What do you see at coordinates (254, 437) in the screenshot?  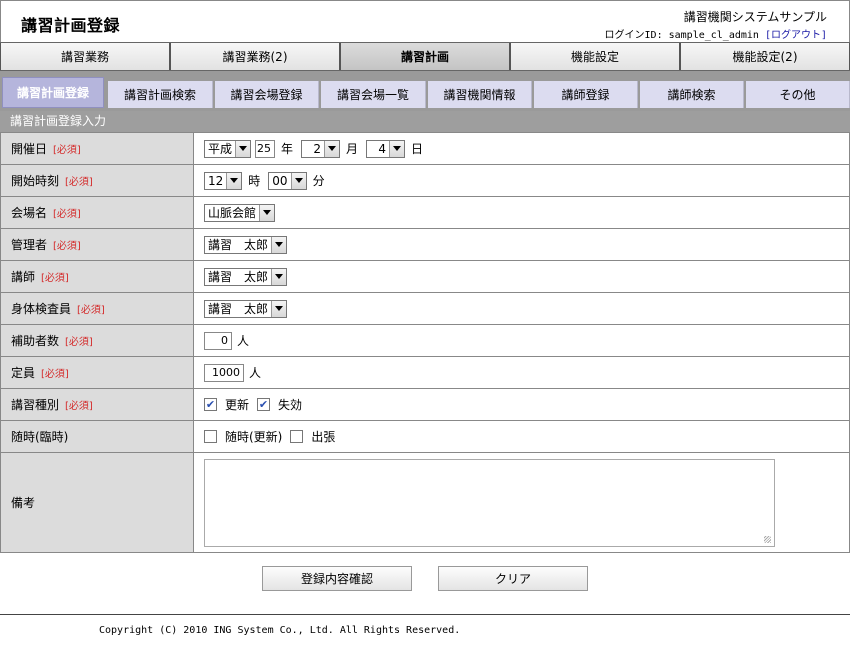 I see `adhoc-renew-label: 随時(更新)` at bounding box center [254, 437].